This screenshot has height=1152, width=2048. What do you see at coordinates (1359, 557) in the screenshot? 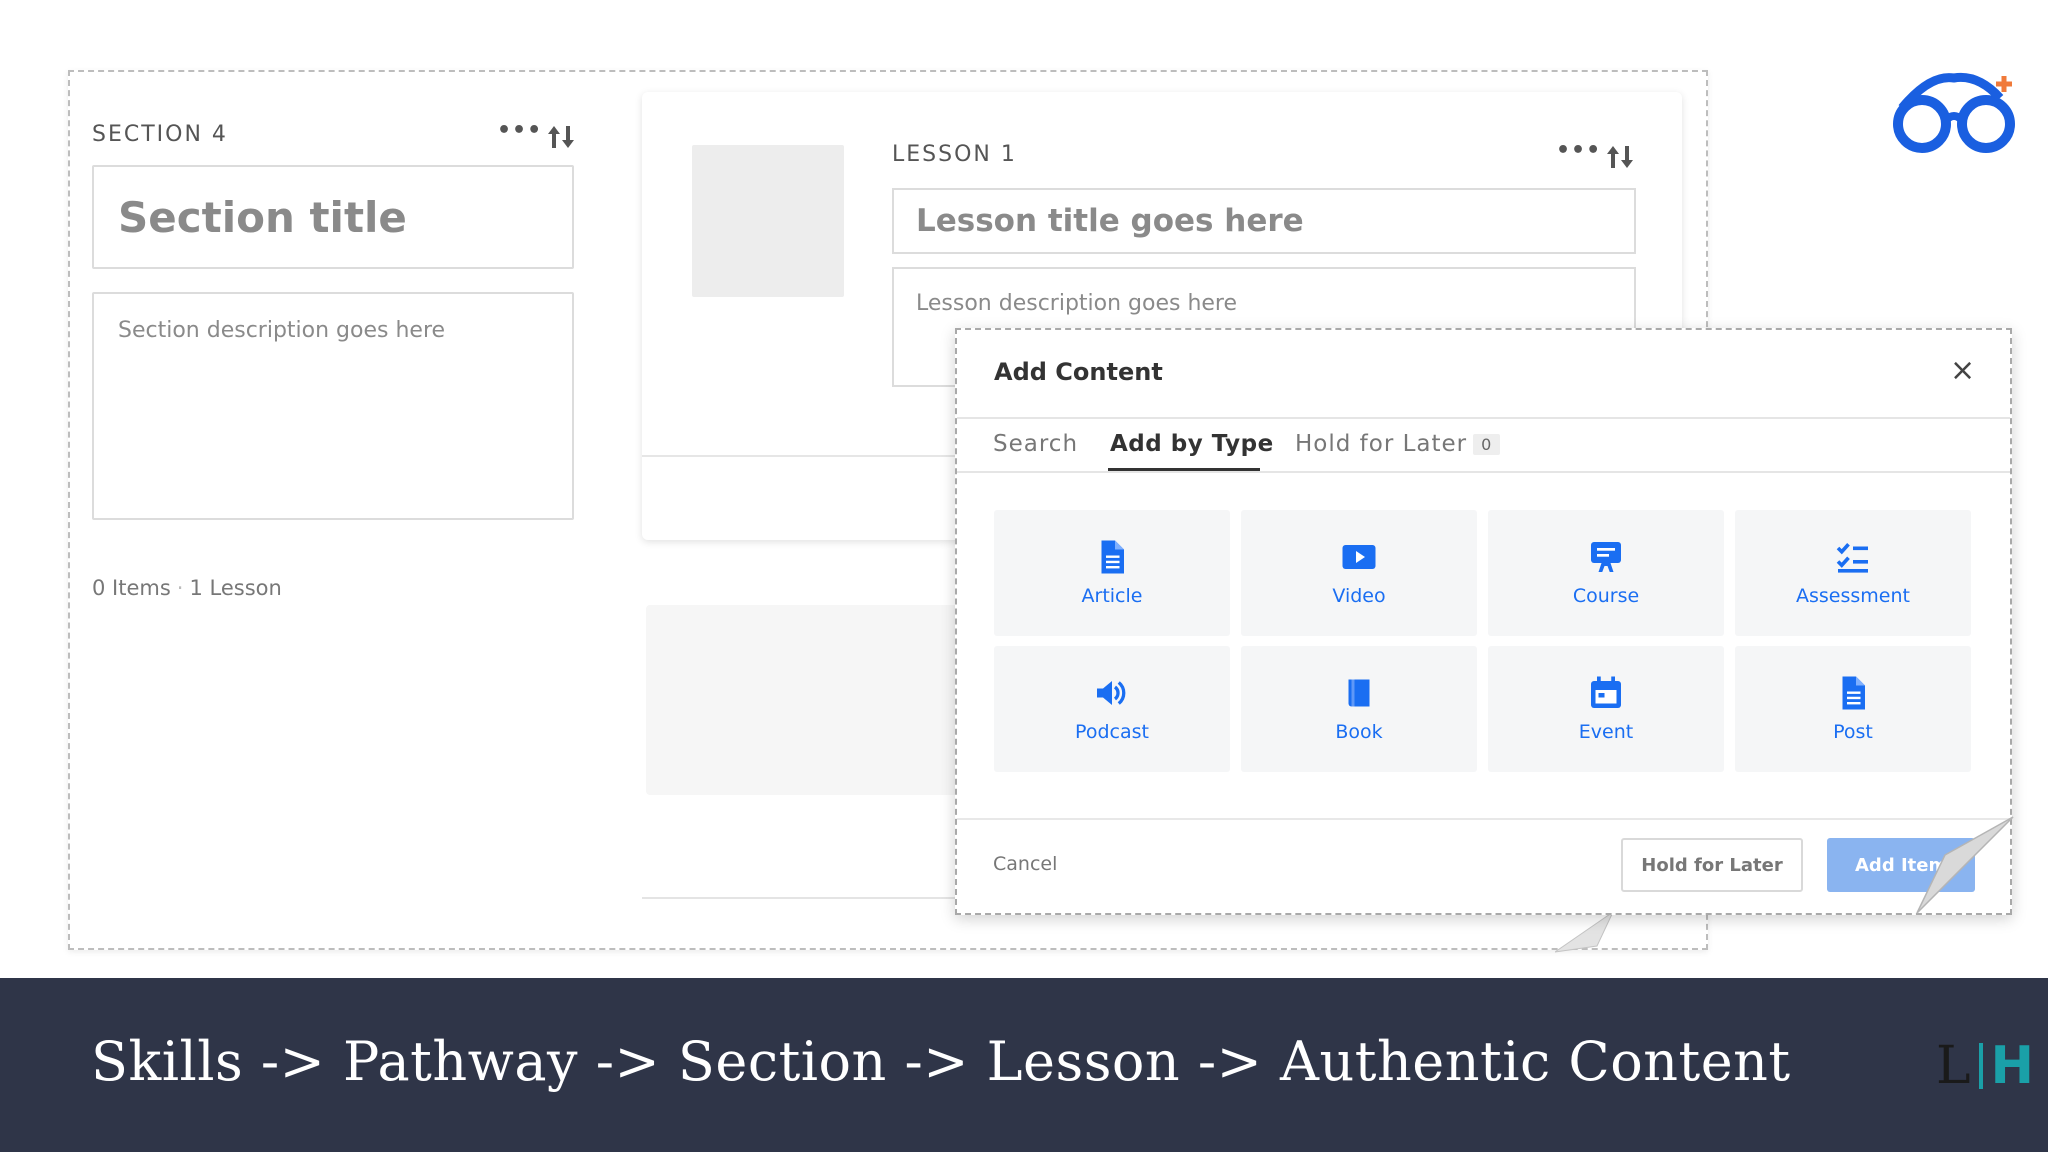
I see `video-icon` at bounding box center [1359, 557].